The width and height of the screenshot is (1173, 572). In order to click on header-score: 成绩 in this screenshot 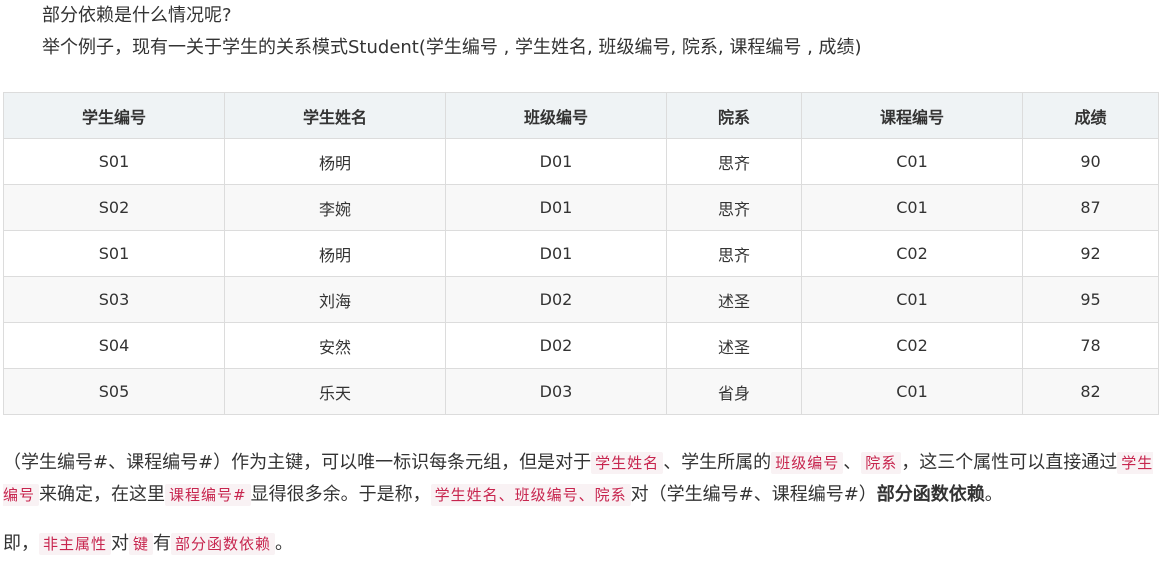, I will do `click(1090, 115)`.